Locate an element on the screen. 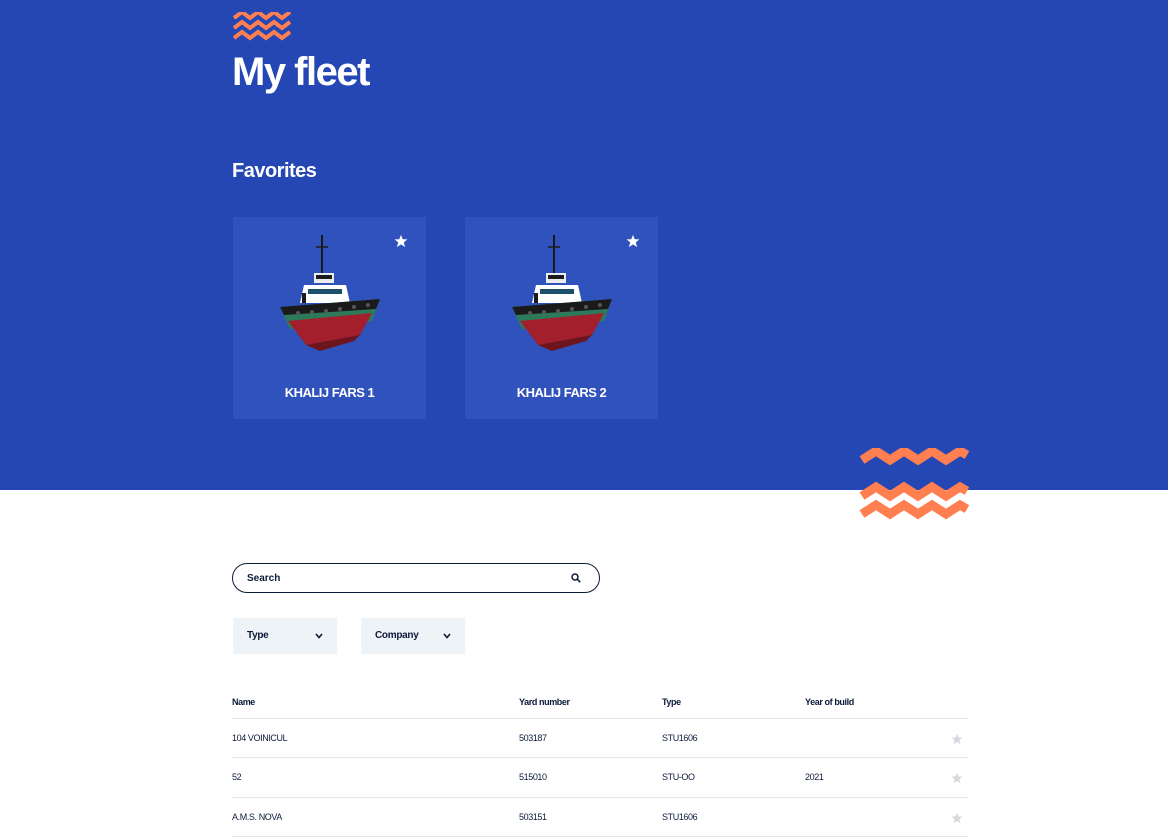  company-filter-label: Company is located at coordinates (397, 635).